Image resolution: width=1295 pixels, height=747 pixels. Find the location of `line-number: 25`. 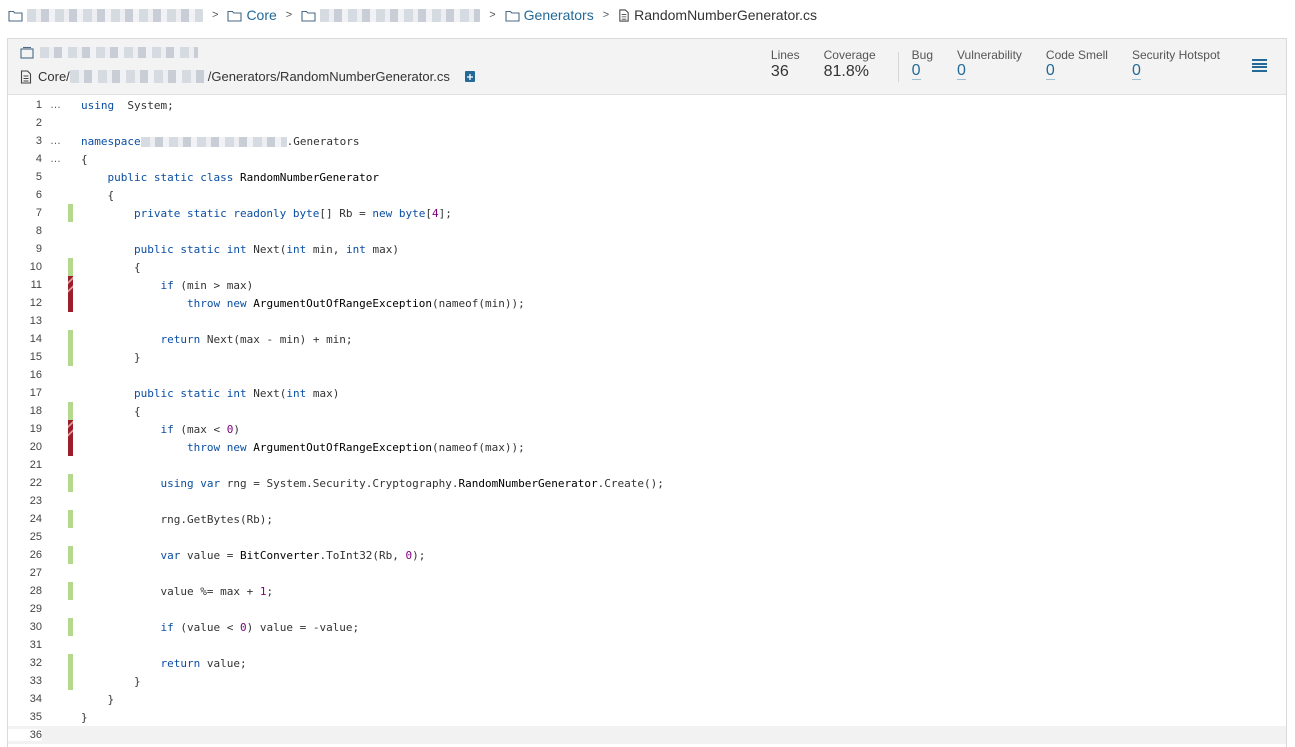

line-number: 25 is located at coordinates (25, 537).